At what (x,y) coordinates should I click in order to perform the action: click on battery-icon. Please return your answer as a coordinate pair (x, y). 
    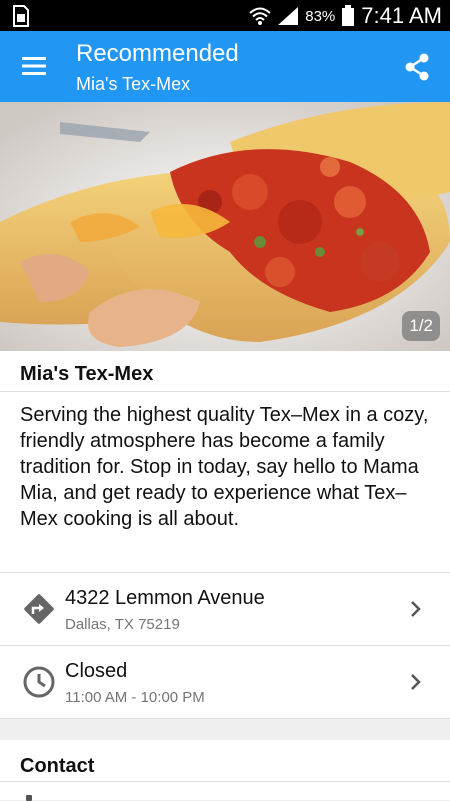
    Looking at the image, I should click on (348, 15).